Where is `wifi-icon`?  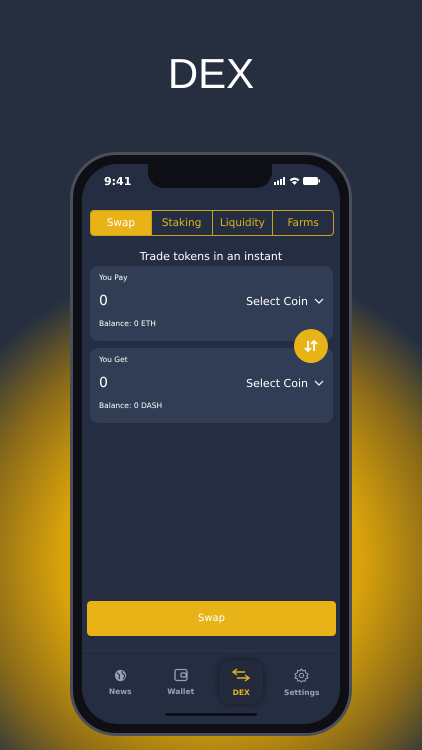
wifi-icon is located at coordinates (294, 181).